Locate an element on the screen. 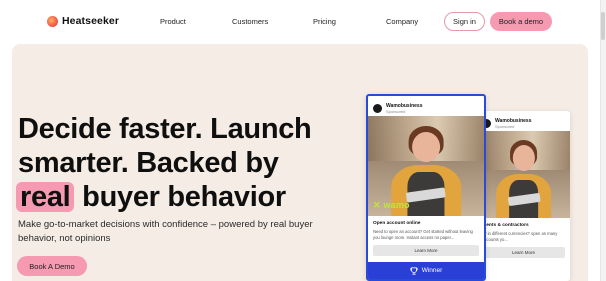 The height and width of the screenshot is (281, 606). nav-link-company: Company is located at coordinates (402, 21).